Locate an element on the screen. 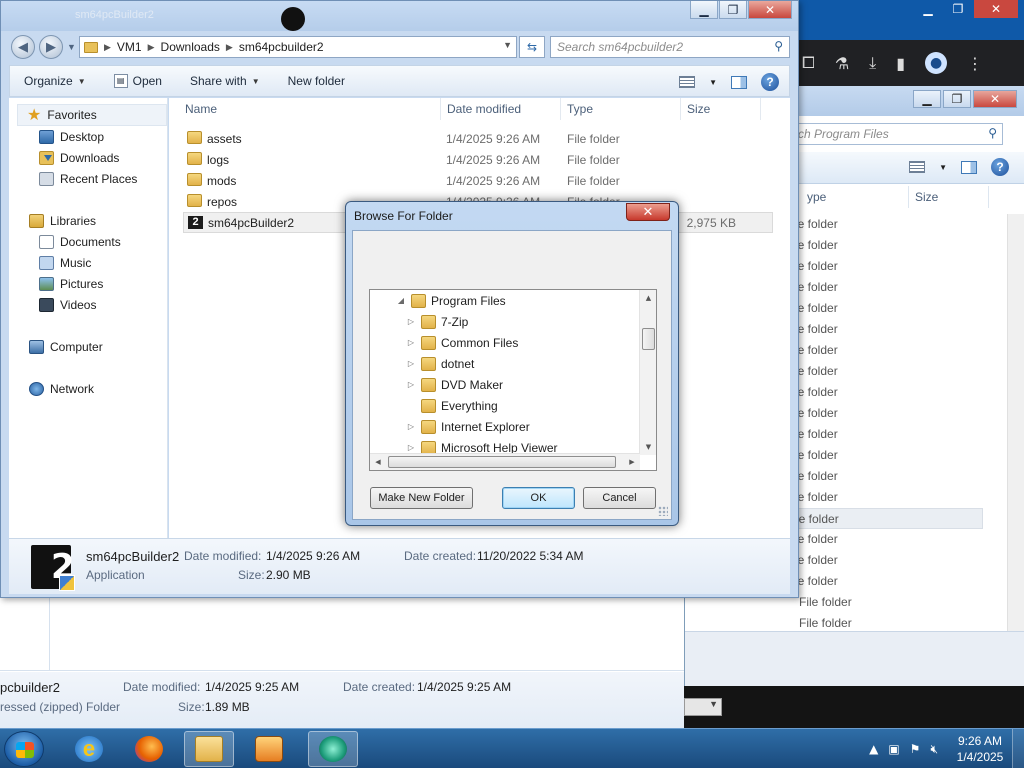 This screenshot has height=768, width=1024. clock: 9:26 AM 1/4/2025 is located at coordinates (980, 749).